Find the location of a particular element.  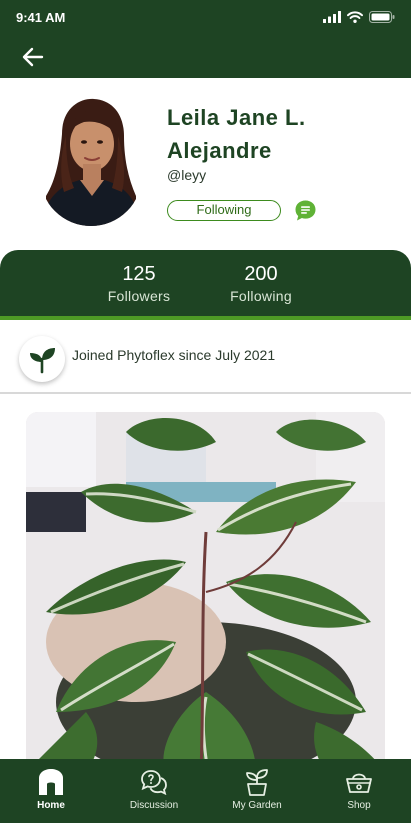

status-icons is located at coordinates (359, 17).